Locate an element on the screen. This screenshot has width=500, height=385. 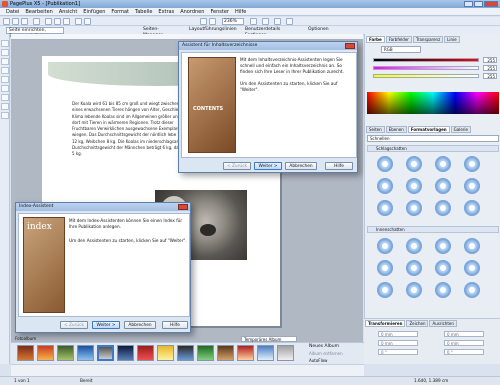
zoom-in-icon is located at coordinates (212, 21).